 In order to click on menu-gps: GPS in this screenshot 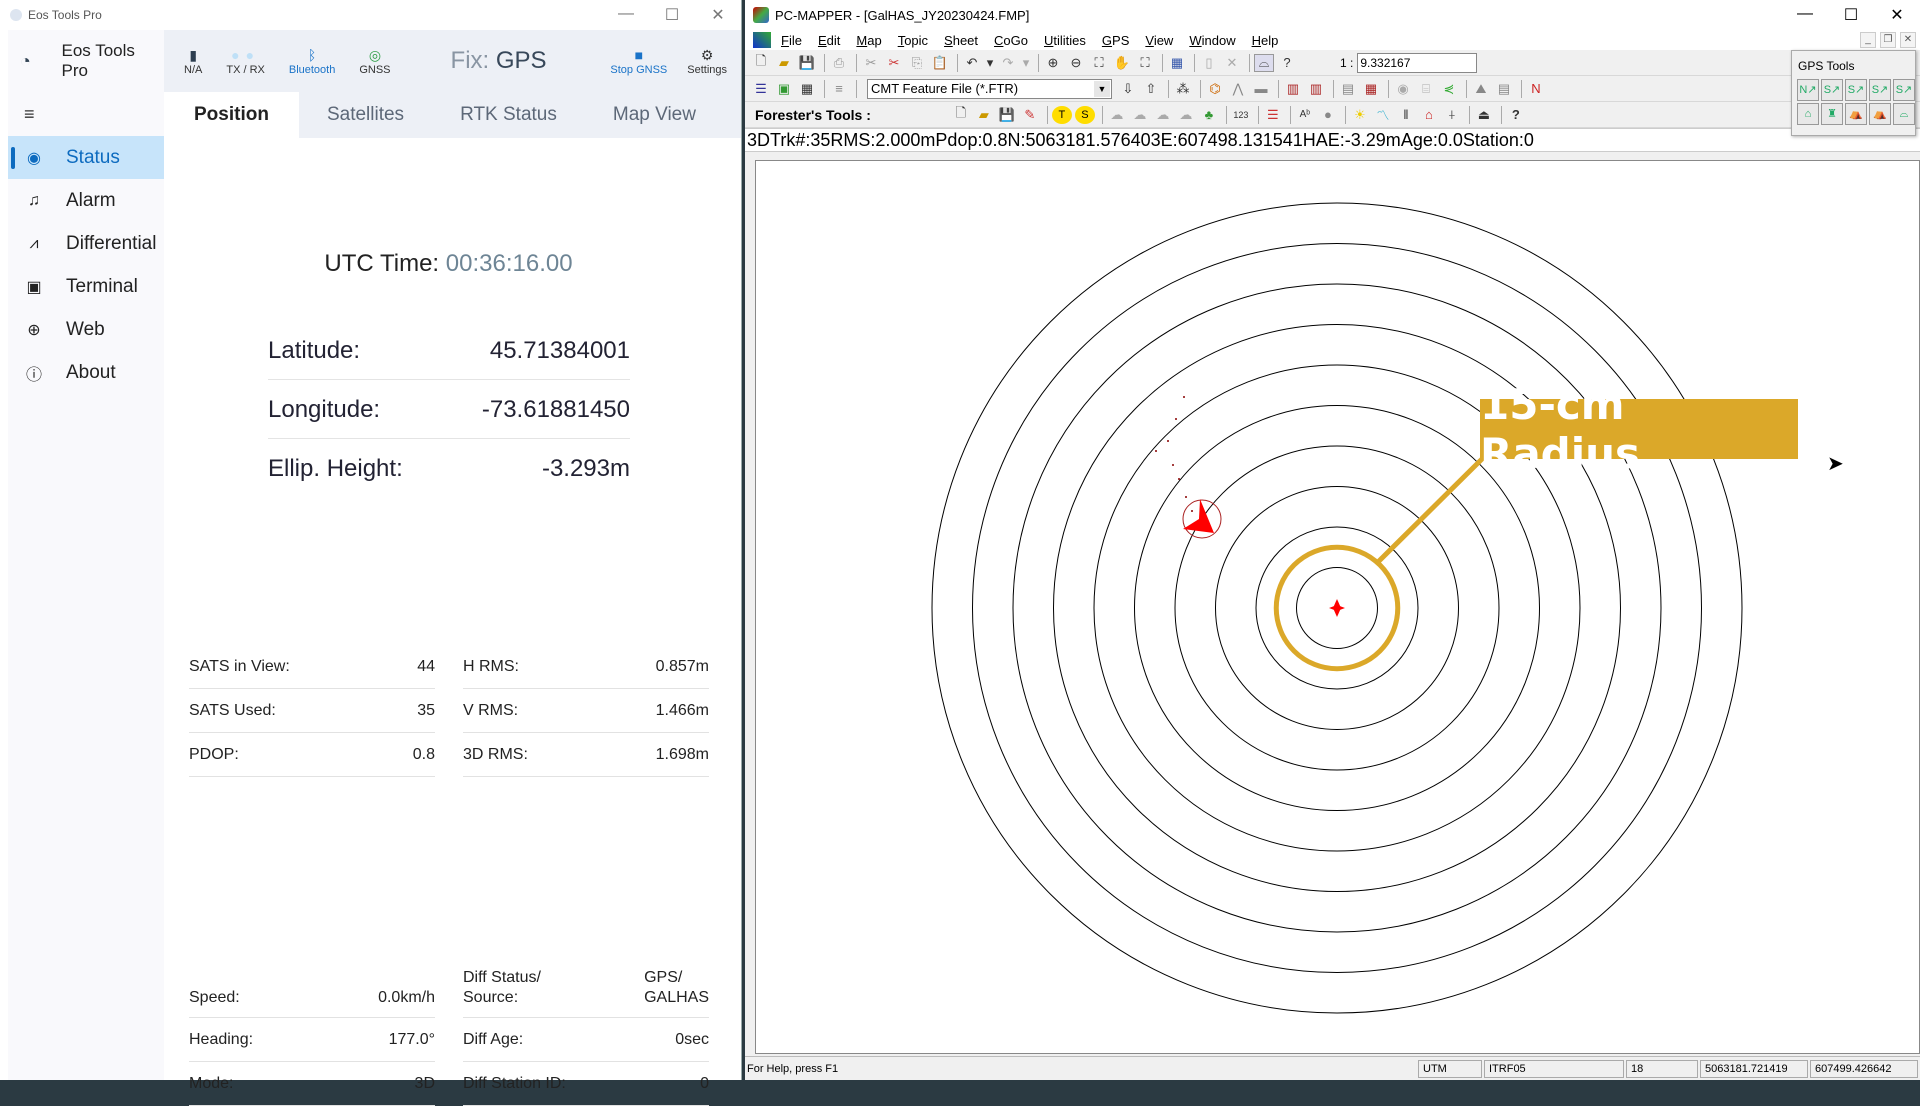, I will do `click(1115, 40)`.